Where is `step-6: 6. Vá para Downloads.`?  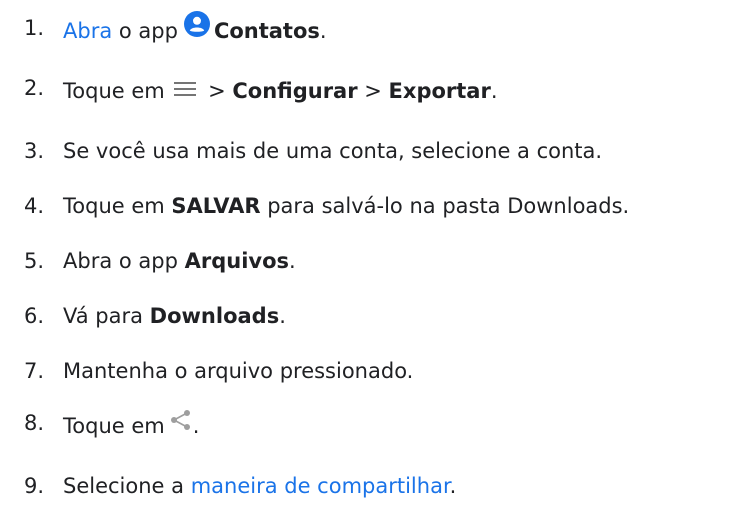
step-6: 6. Vá para Downloads. is located at coordinates (365, 316).